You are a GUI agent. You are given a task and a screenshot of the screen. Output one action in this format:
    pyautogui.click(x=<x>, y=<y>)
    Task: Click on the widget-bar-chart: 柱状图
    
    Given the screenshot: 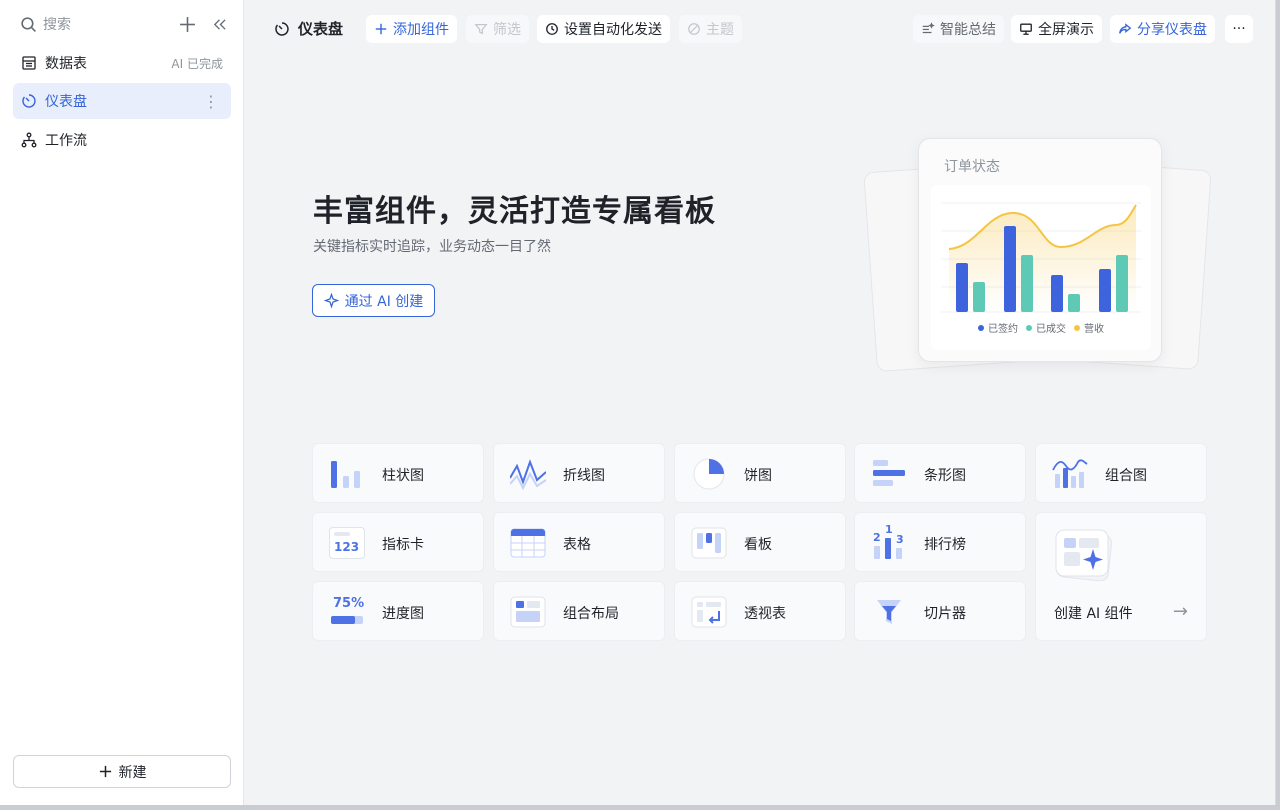 What is the action you would take?
    pyautogui.click(x=398, y=473)
    